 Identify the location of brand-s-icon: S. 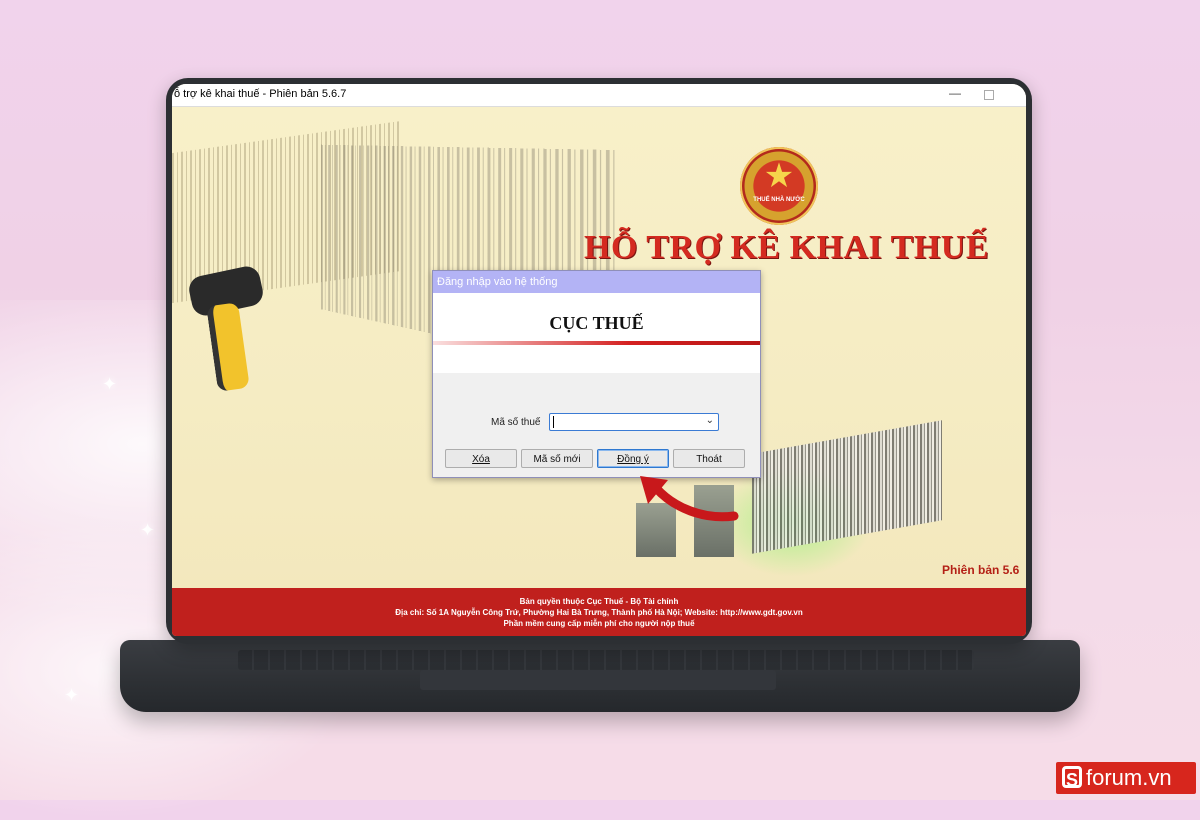
(1072, 778).